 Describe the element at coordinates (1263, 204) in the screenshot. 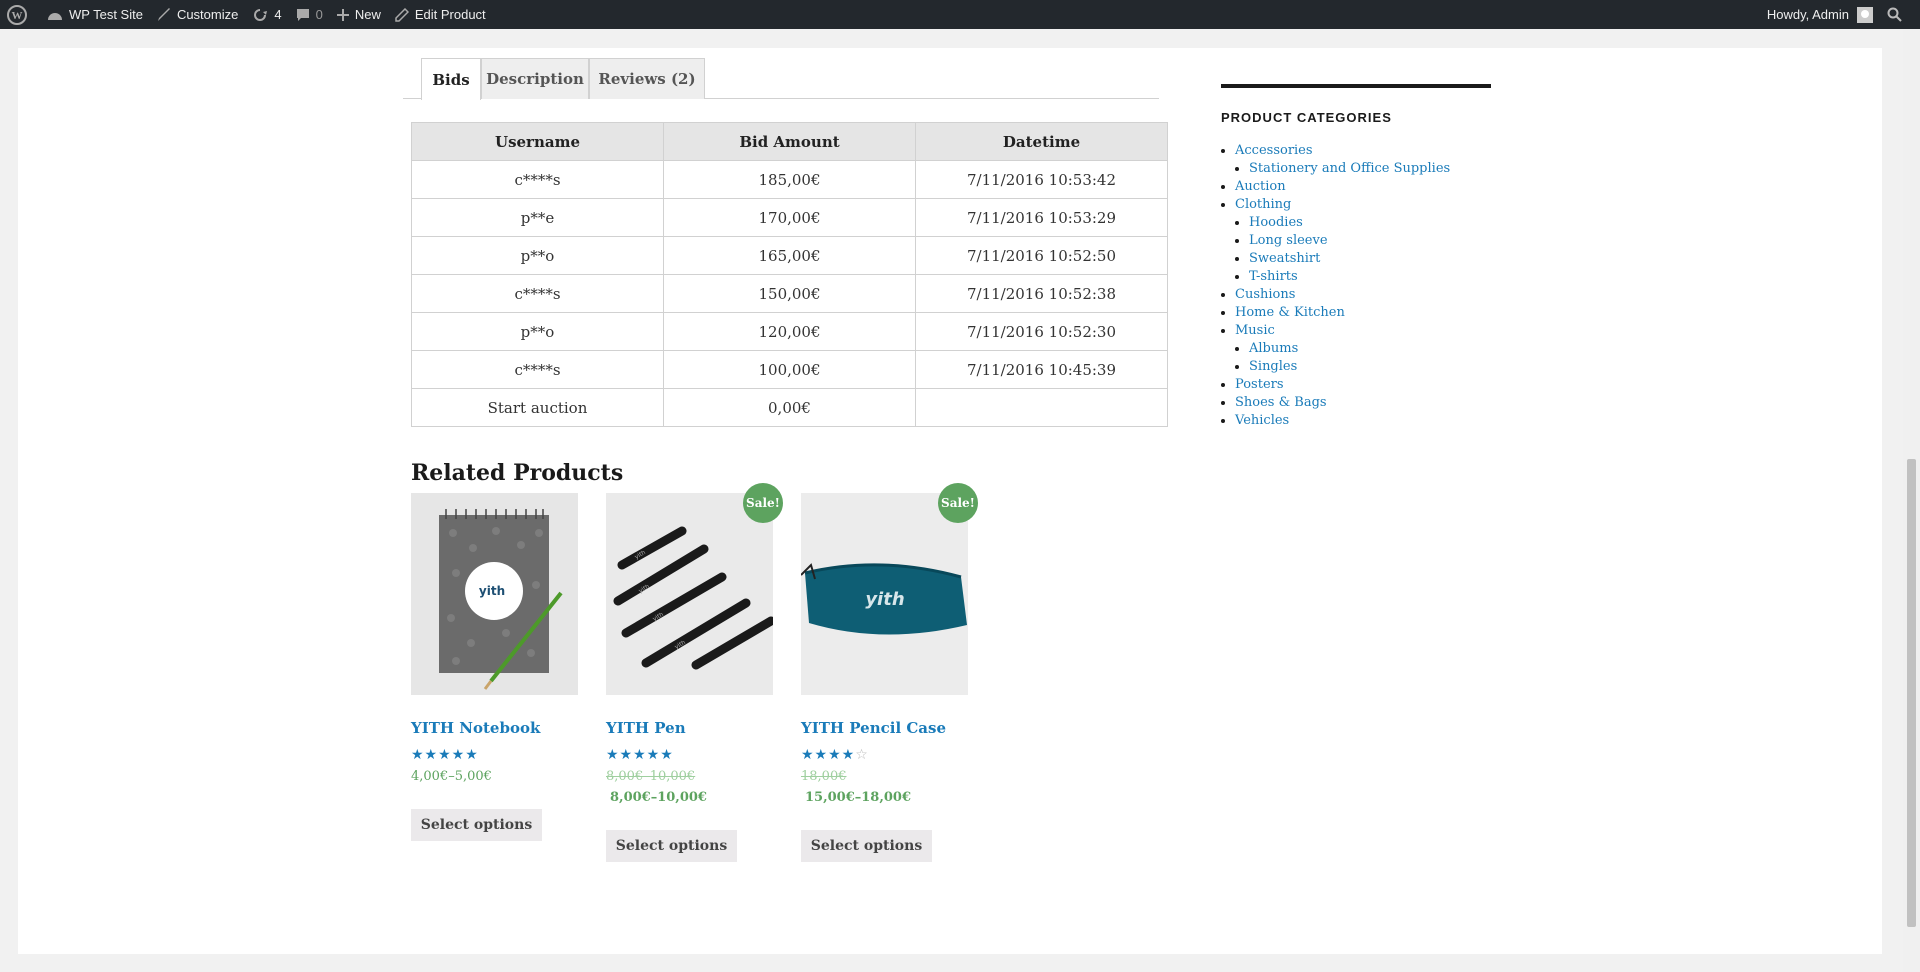

I see `category-link-clothing: Clothing` at that location.